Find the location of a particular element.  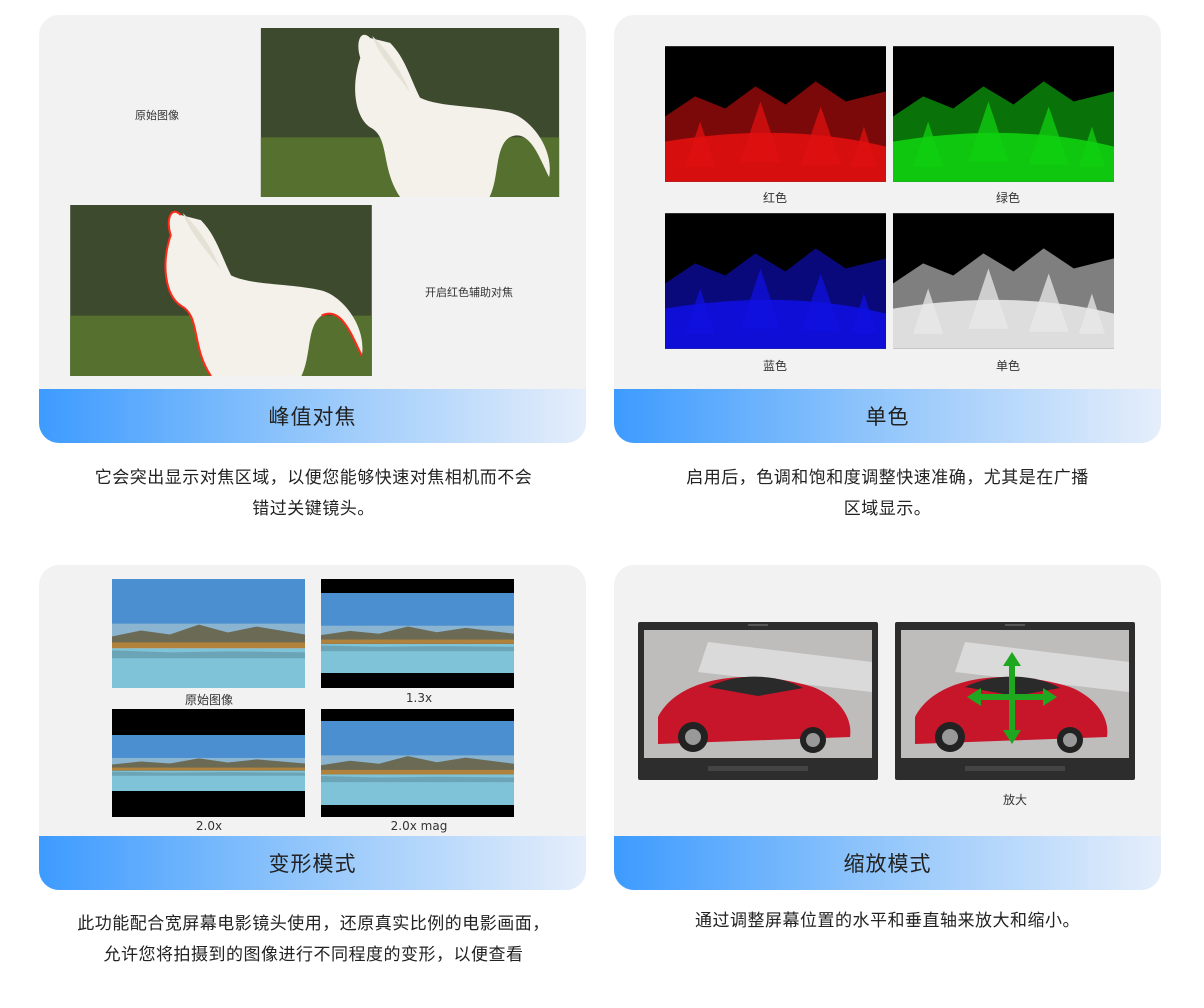

mono-image is located at coordinates (1003, 281).